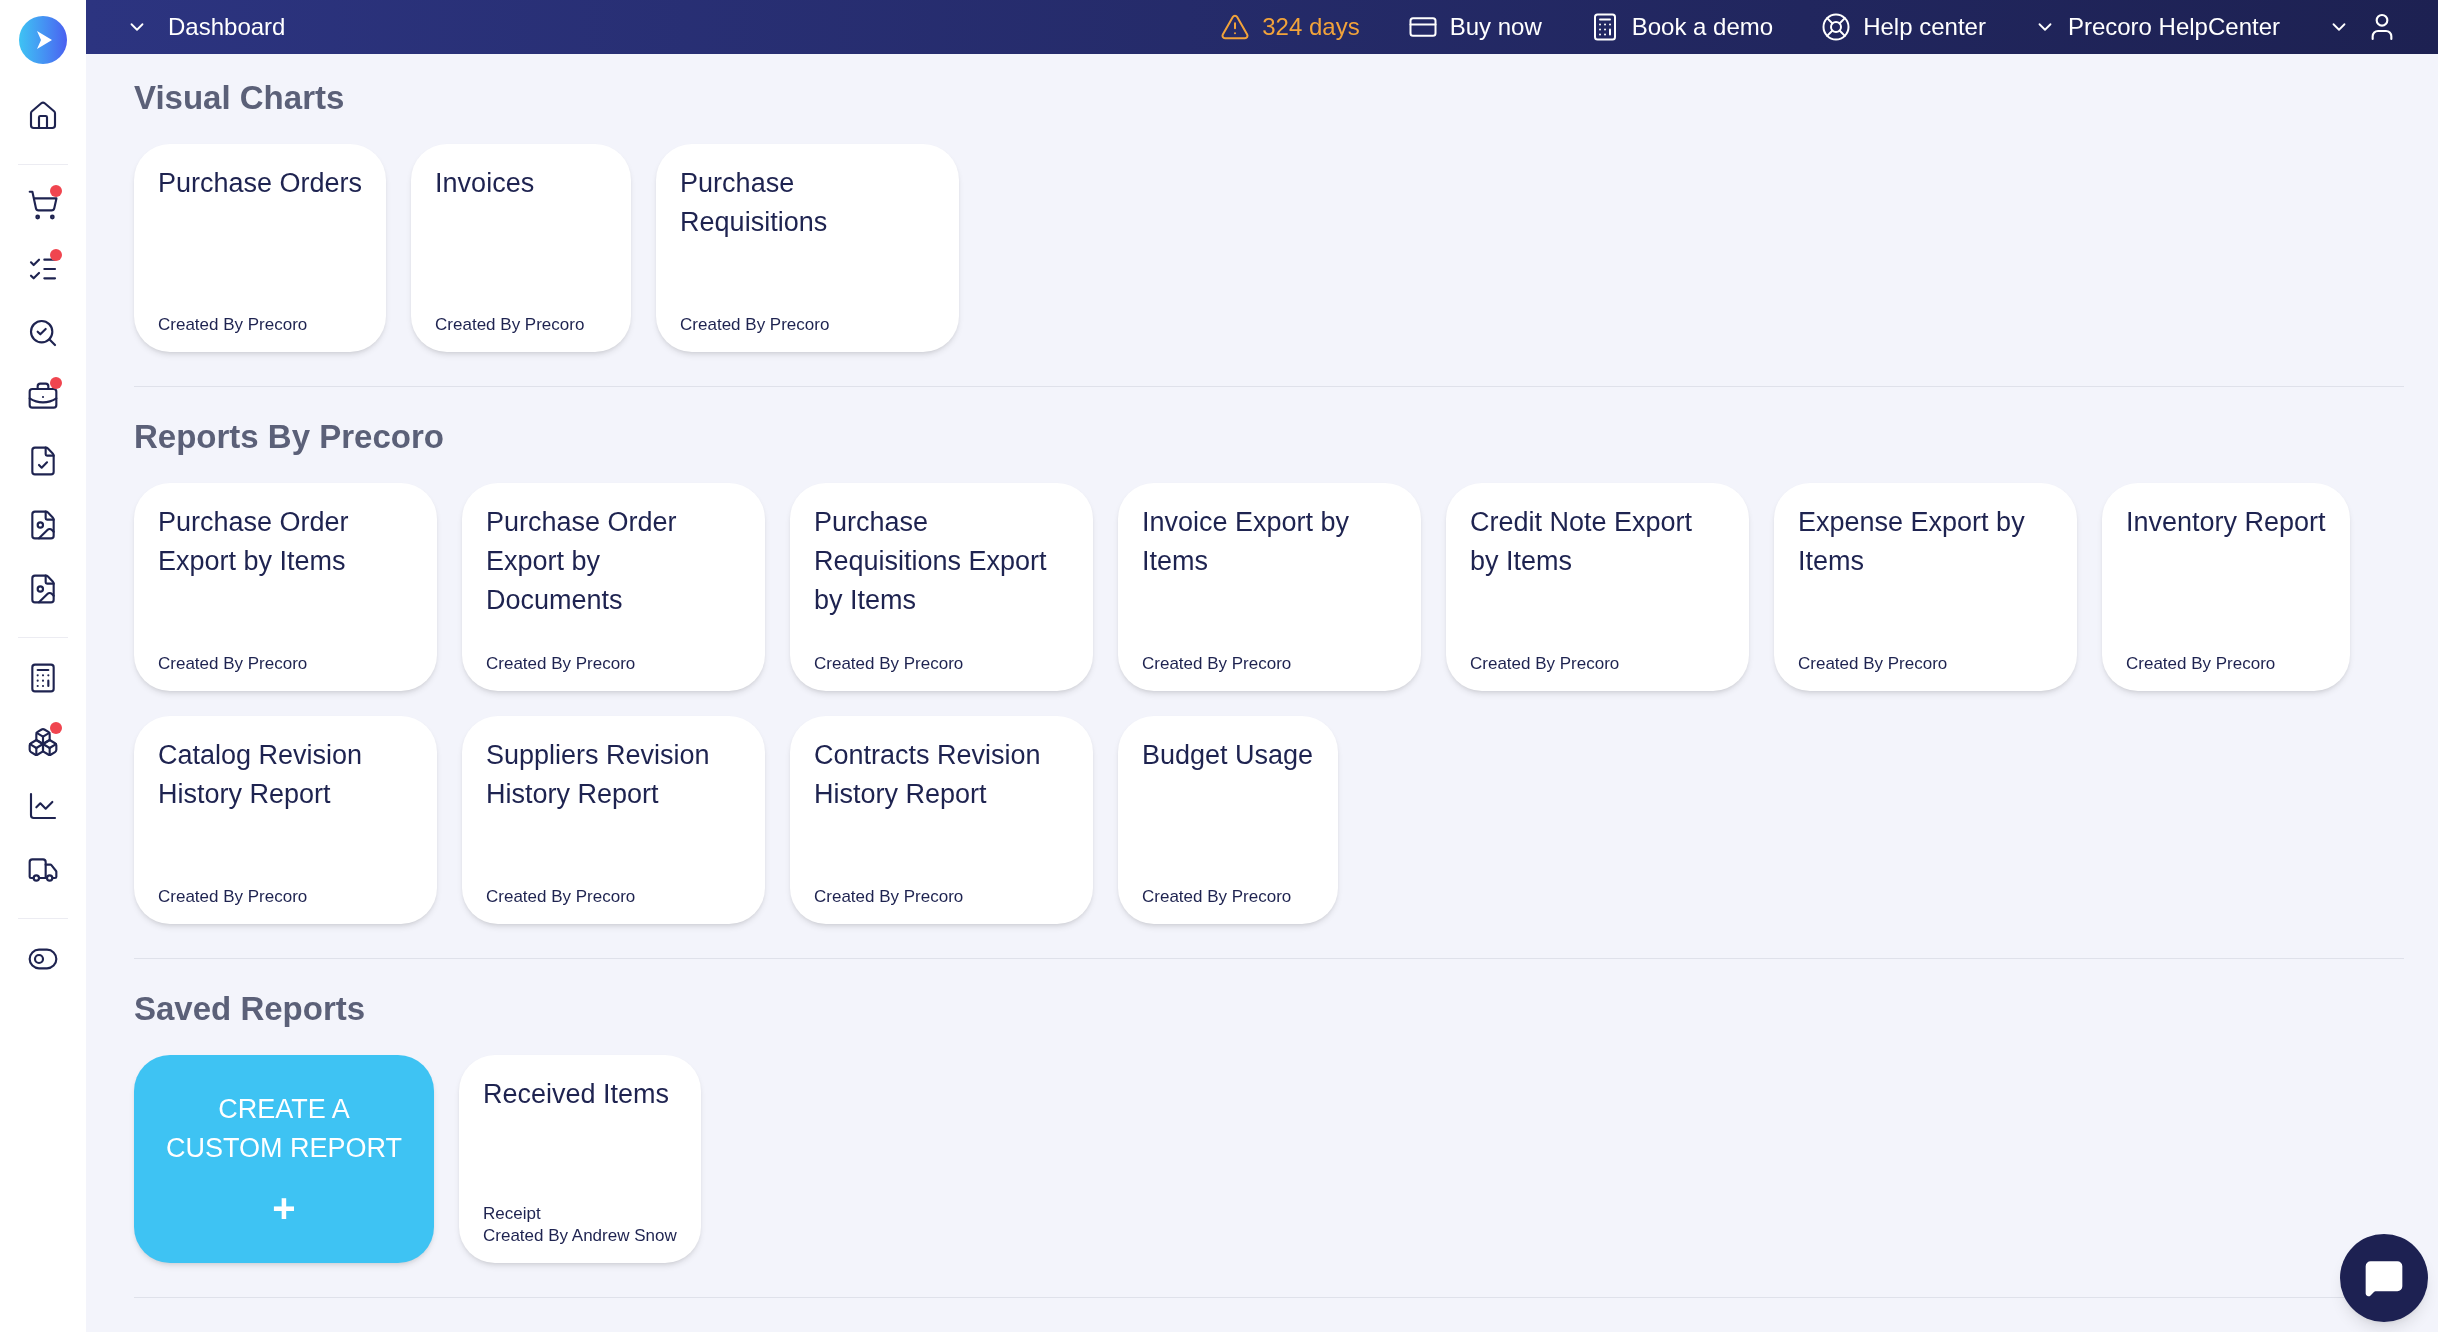  Describe the element at coordinates (240, 98) in the screenshot. I see `section-heading: Visual Charts` at that location.